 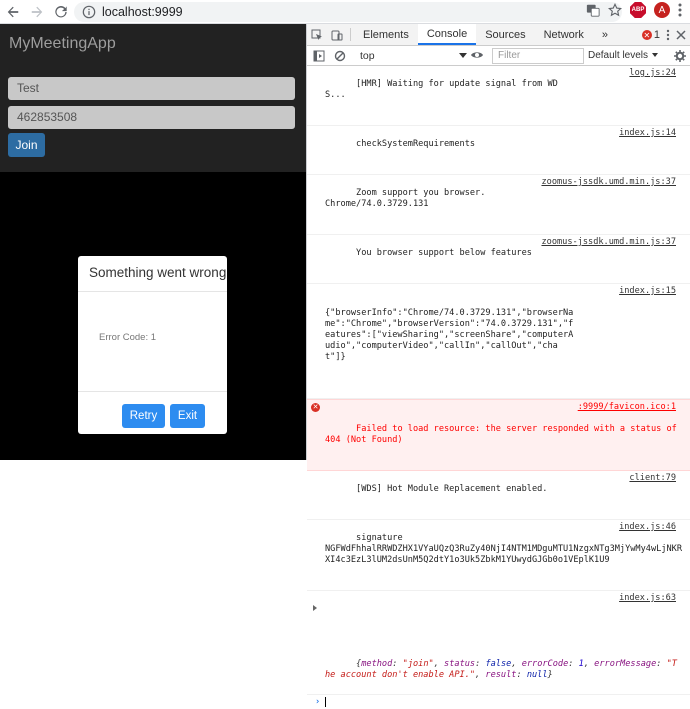 What do you see at coordinates (444, 253) in the screenshot?
I see `message-text: You browser support below features` at bounding box center [444, 253].